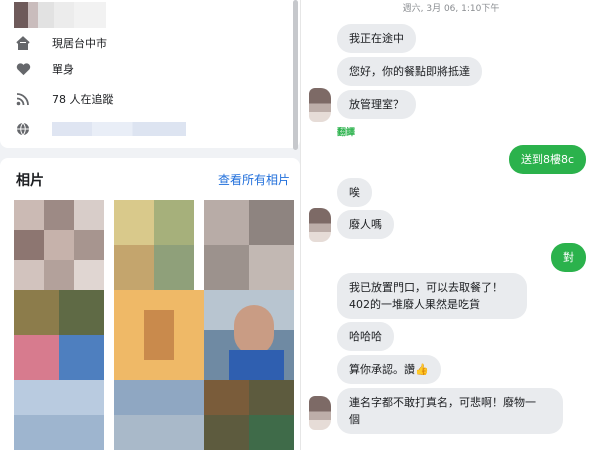 The height and width of the screenshot is (450, 600). I want to click on intro-website-row, so click(100, 129).